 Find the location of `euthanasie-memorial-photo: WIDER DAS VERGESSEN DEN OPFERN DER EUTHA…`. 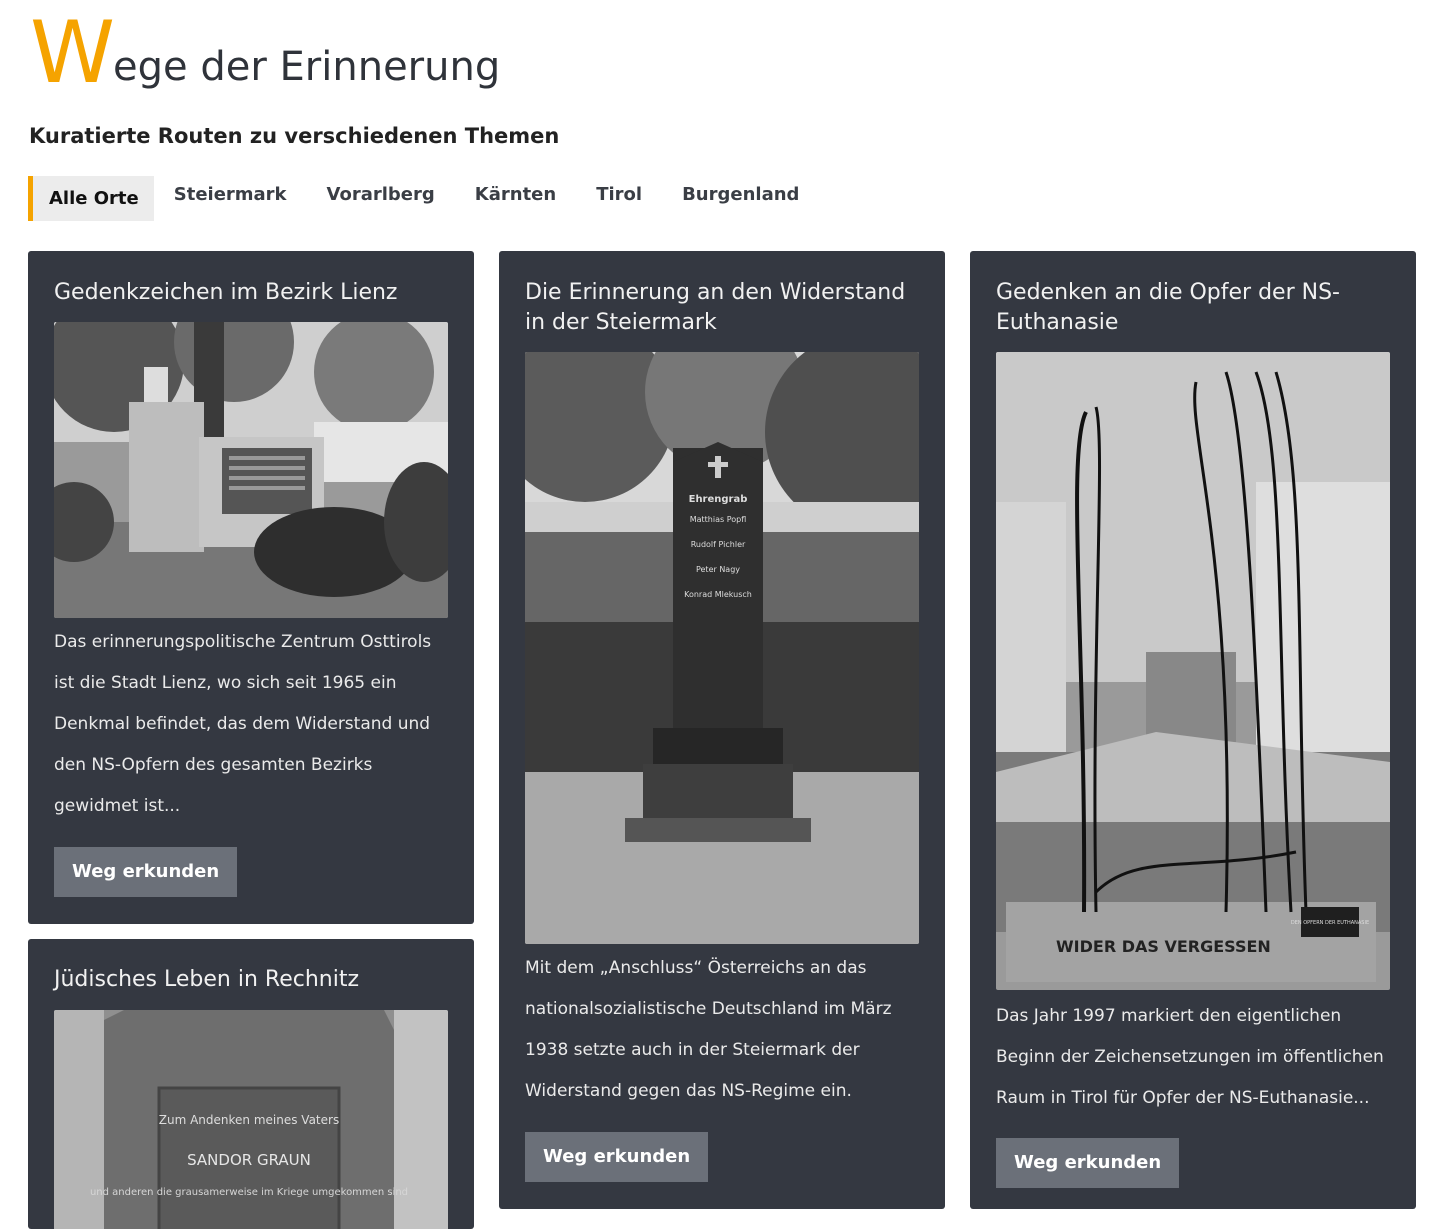

euthanasie-memorial-photo: WIDER DAS VERGESSEN DEN OPFERN DER EUTHA… is located at coordinates (1193, 671).